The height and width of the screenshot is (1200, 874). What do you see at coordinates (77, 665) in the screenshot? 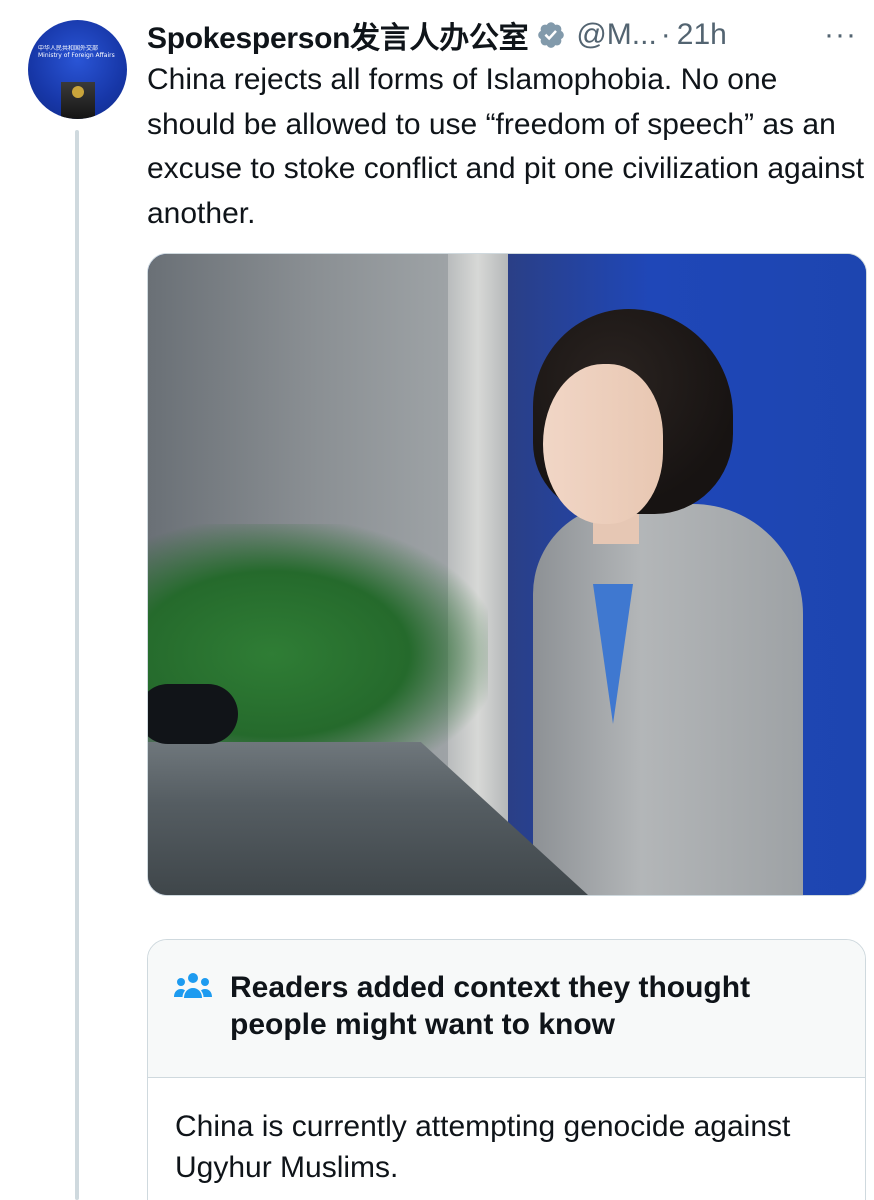
I see `thread-line` at bounding box center [77, 665].